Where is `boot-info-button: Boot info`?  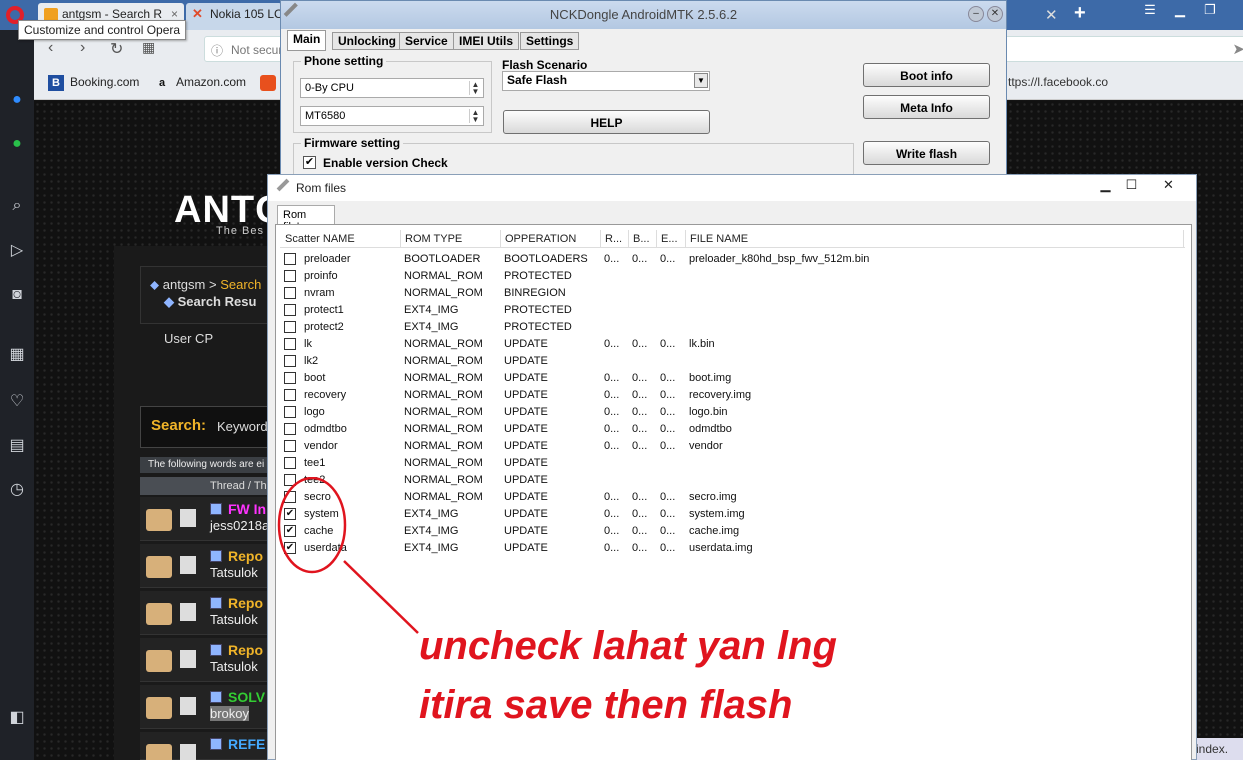
boot-info-button: Boot info is located at coordinates (926, 75).